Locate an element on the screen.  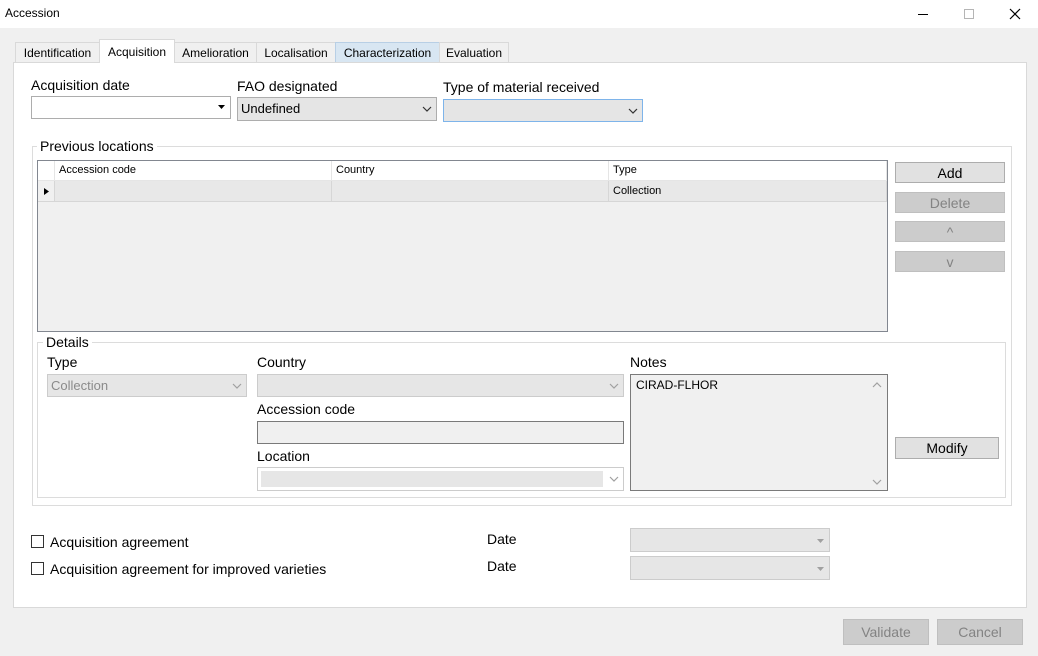
tab-evaluation: Evaluation is located at coordinates (474, 52).